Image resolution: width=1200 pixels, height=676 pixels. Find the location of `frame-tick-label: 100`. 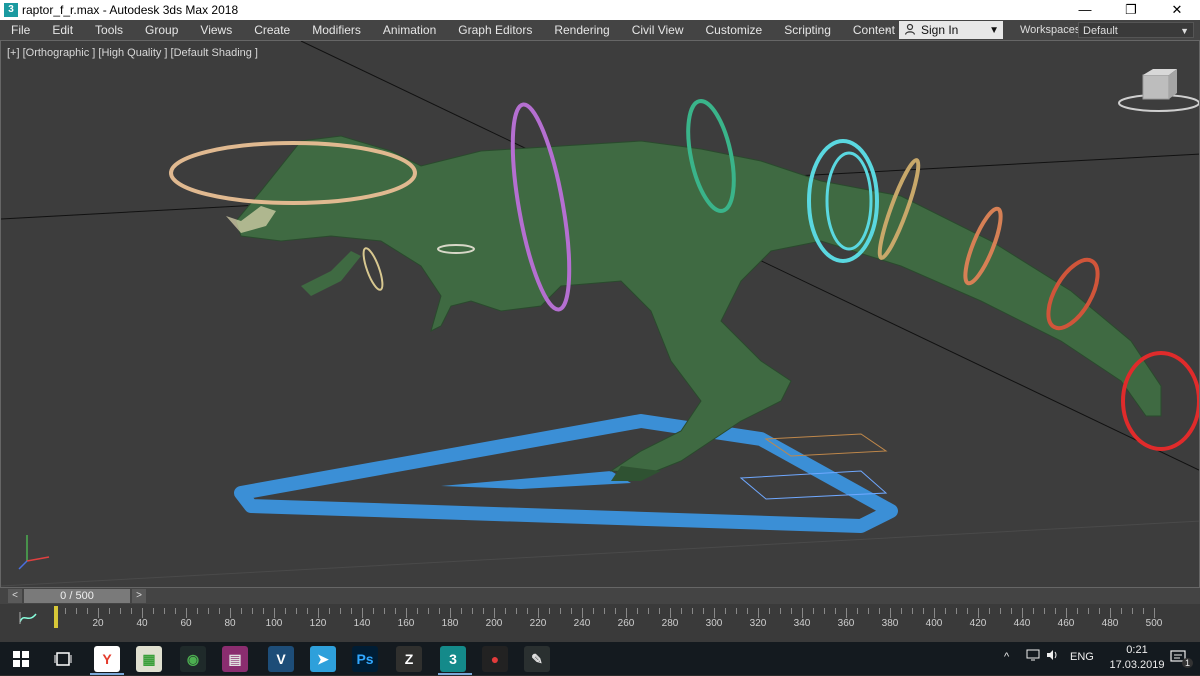

frame-tick-label: 100 is located at coordinates (274, 623).